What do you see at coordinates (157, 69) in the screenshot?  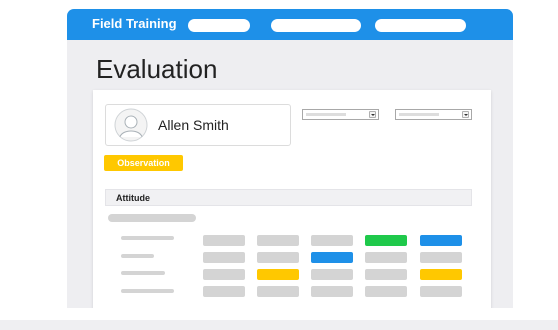 I see `page-title: Evaluation` at bounding box center [157, 69].